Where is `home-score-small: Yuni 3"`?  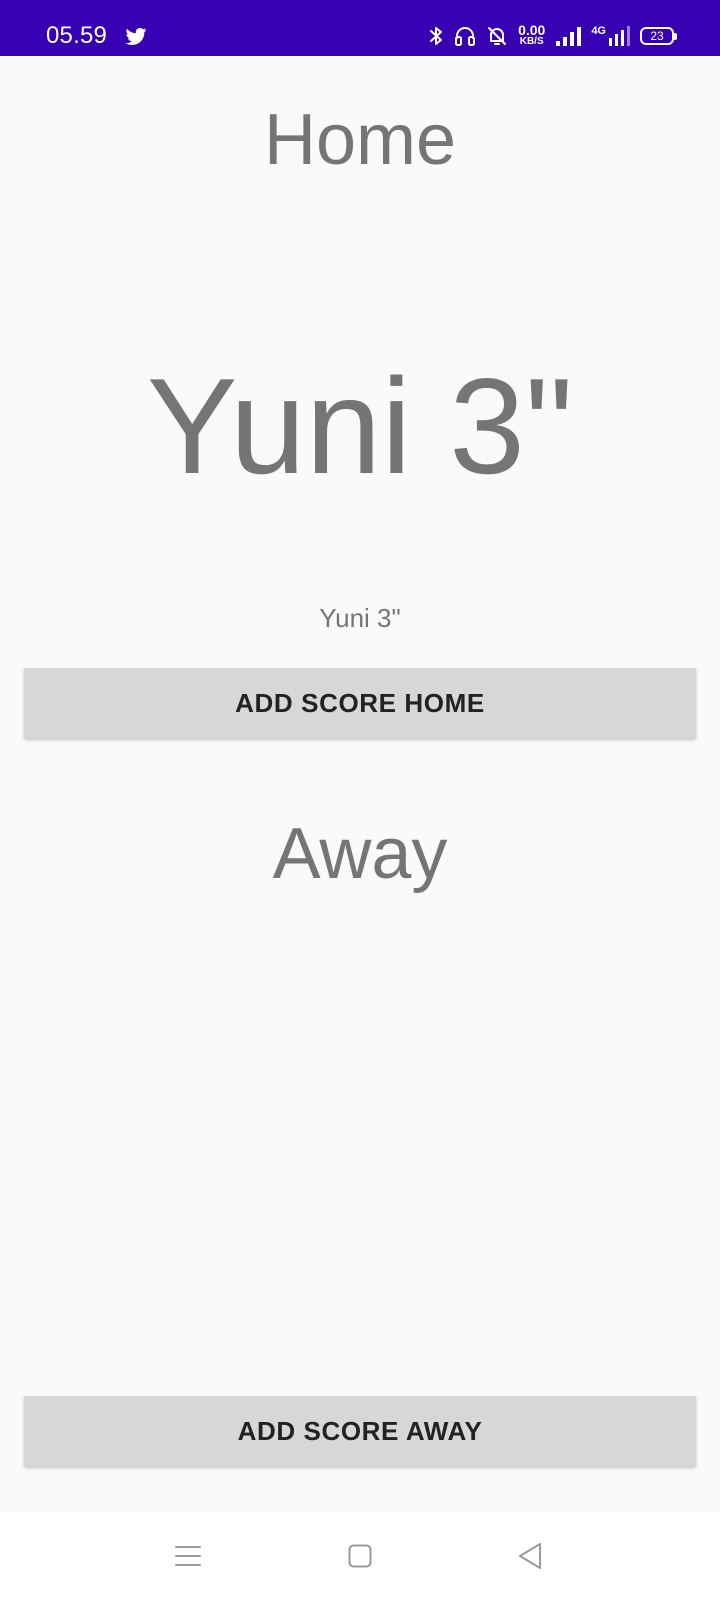
home-score-small: Yuni 3" is located at coordinates (360, 618).